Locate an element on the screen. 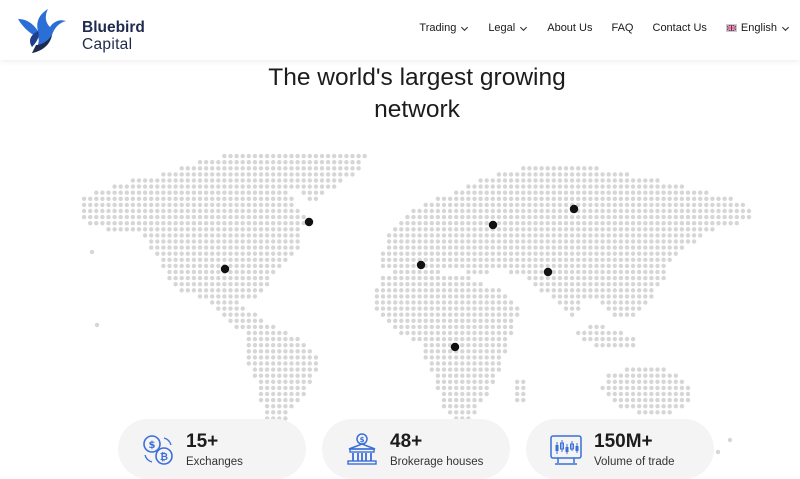 The height and width of the screenshot is (479, 800). language-selector: English is located at coordinates (757, 28).